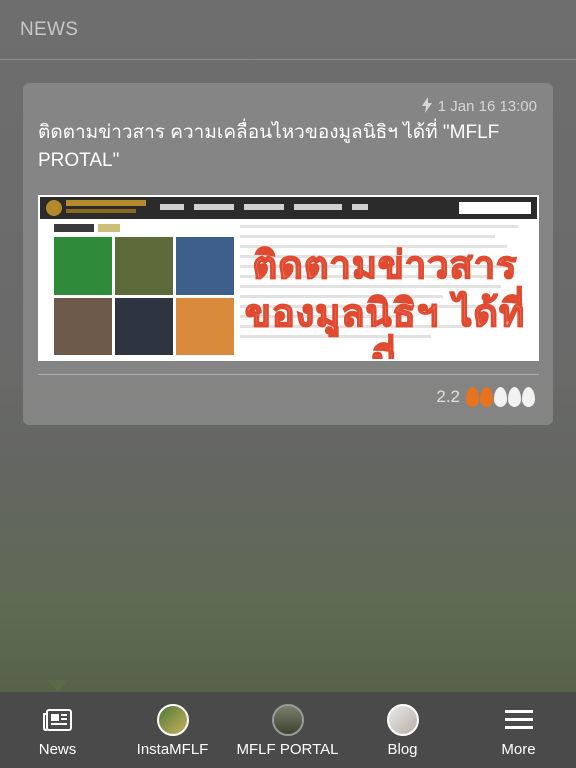 The width and height of the screenshot is (576, 768). What do you see at coordinates (57, 749) in the screenshot?
I see `tab-news-label: News` at bounding box center [57, 749].